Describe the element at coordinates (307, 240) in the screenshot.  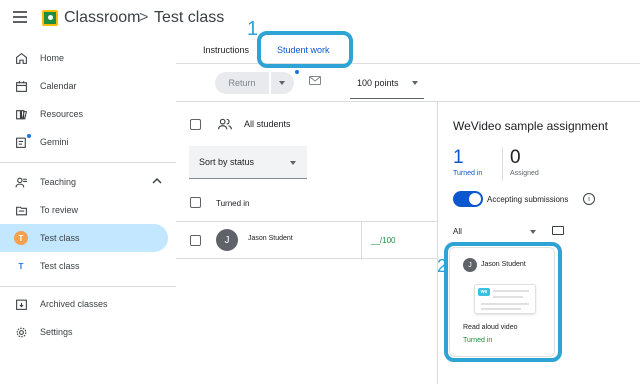
I see `table-row: J Jason Student __/100` at that location.